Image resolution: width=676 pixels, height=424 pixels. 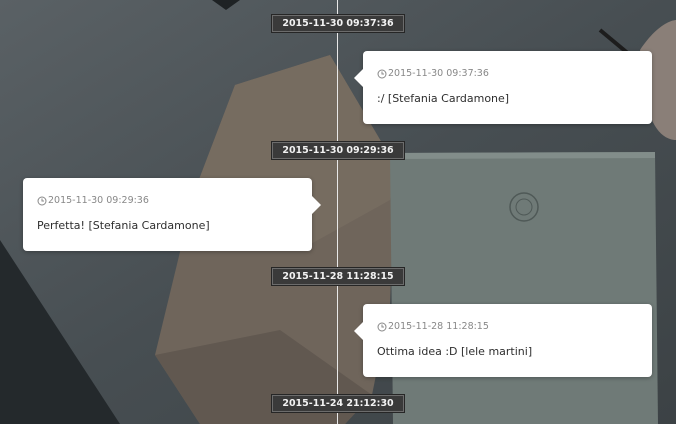 I want to click on entry-message: Perfetta! [Stefania Cardamone], so click(x=123, y=225).